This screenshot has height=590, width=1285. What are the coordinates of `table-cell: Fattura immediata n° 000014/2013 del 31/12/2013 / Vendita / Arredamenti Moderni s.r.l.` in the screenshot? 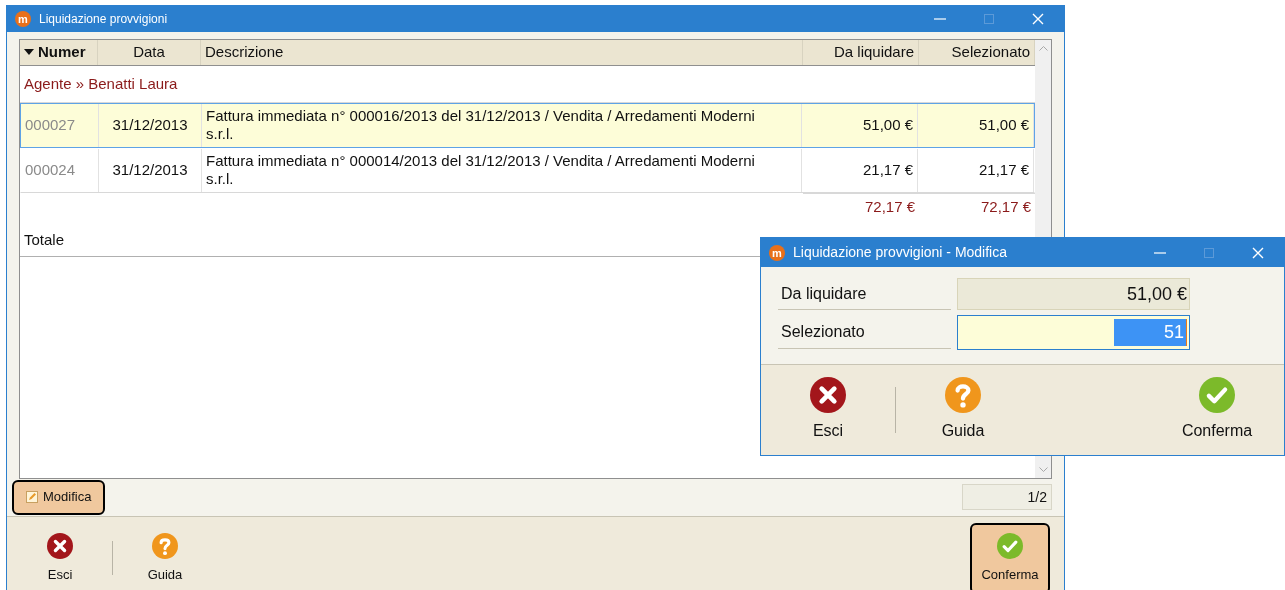 It's located at (502, 170).